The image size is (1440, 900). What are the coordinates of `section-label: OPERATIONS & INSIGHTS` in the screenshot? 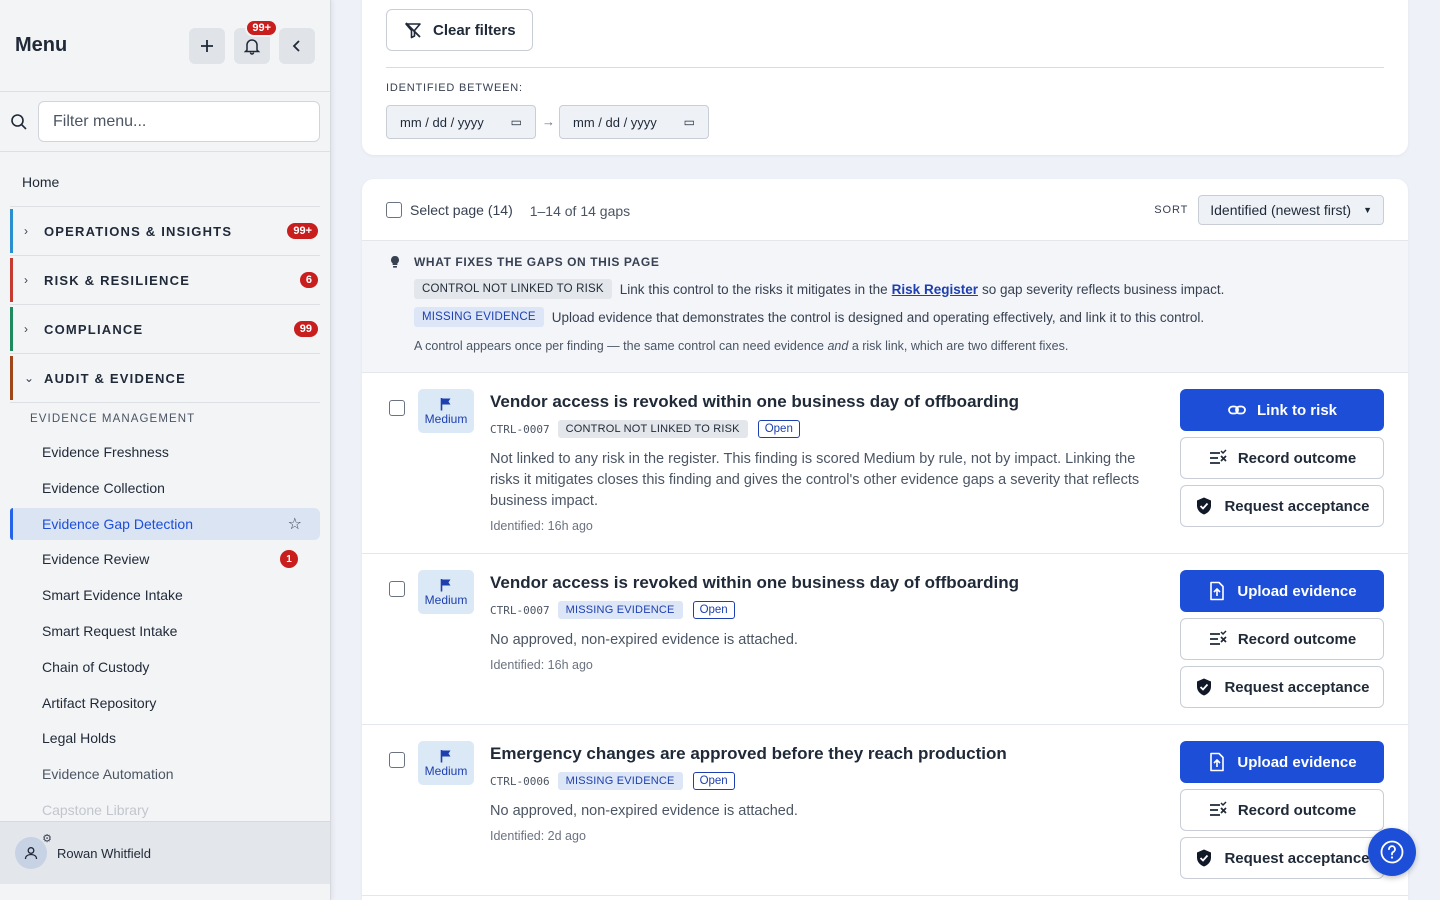 It's located at (138, 231).